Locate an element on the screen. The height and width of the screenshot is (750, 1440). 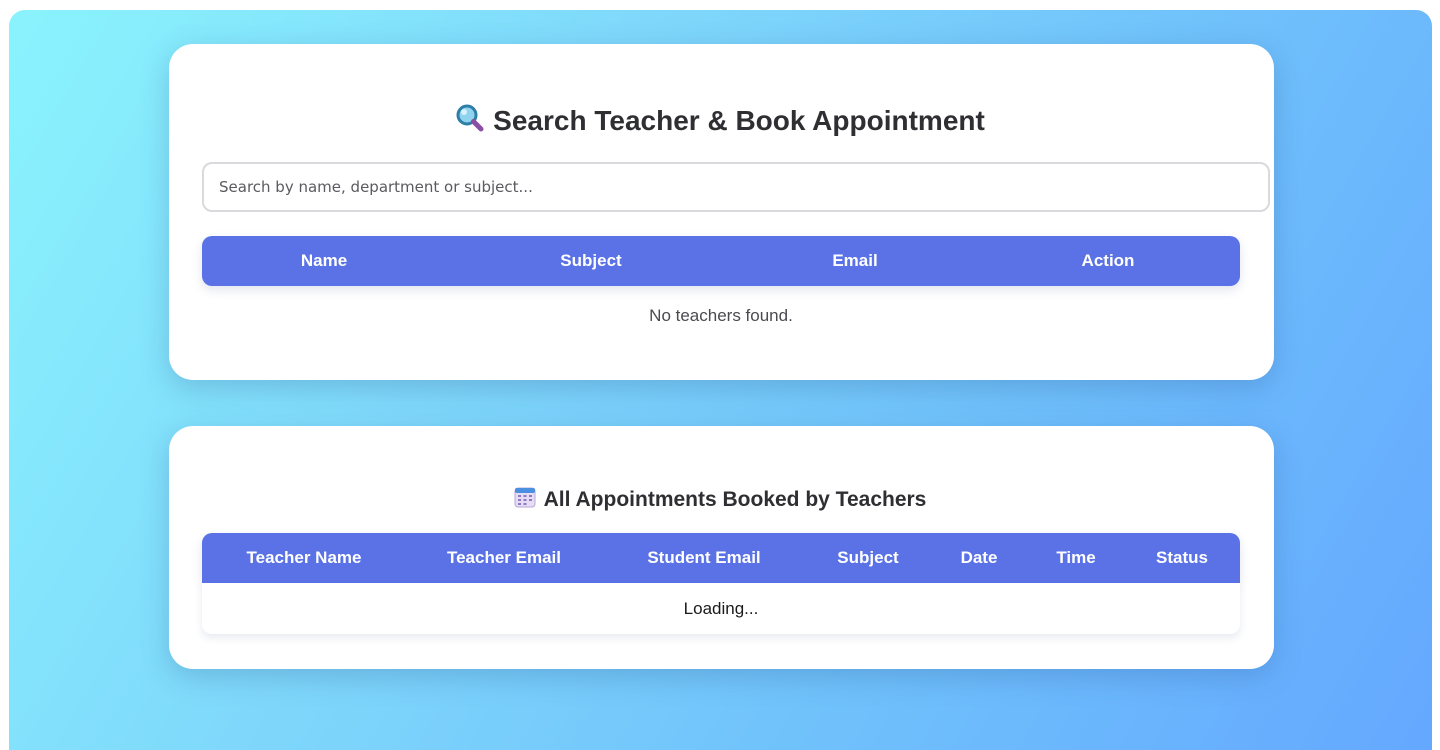
column-header-teacher-email: Teacher Email is located at coordinates (504, 557).